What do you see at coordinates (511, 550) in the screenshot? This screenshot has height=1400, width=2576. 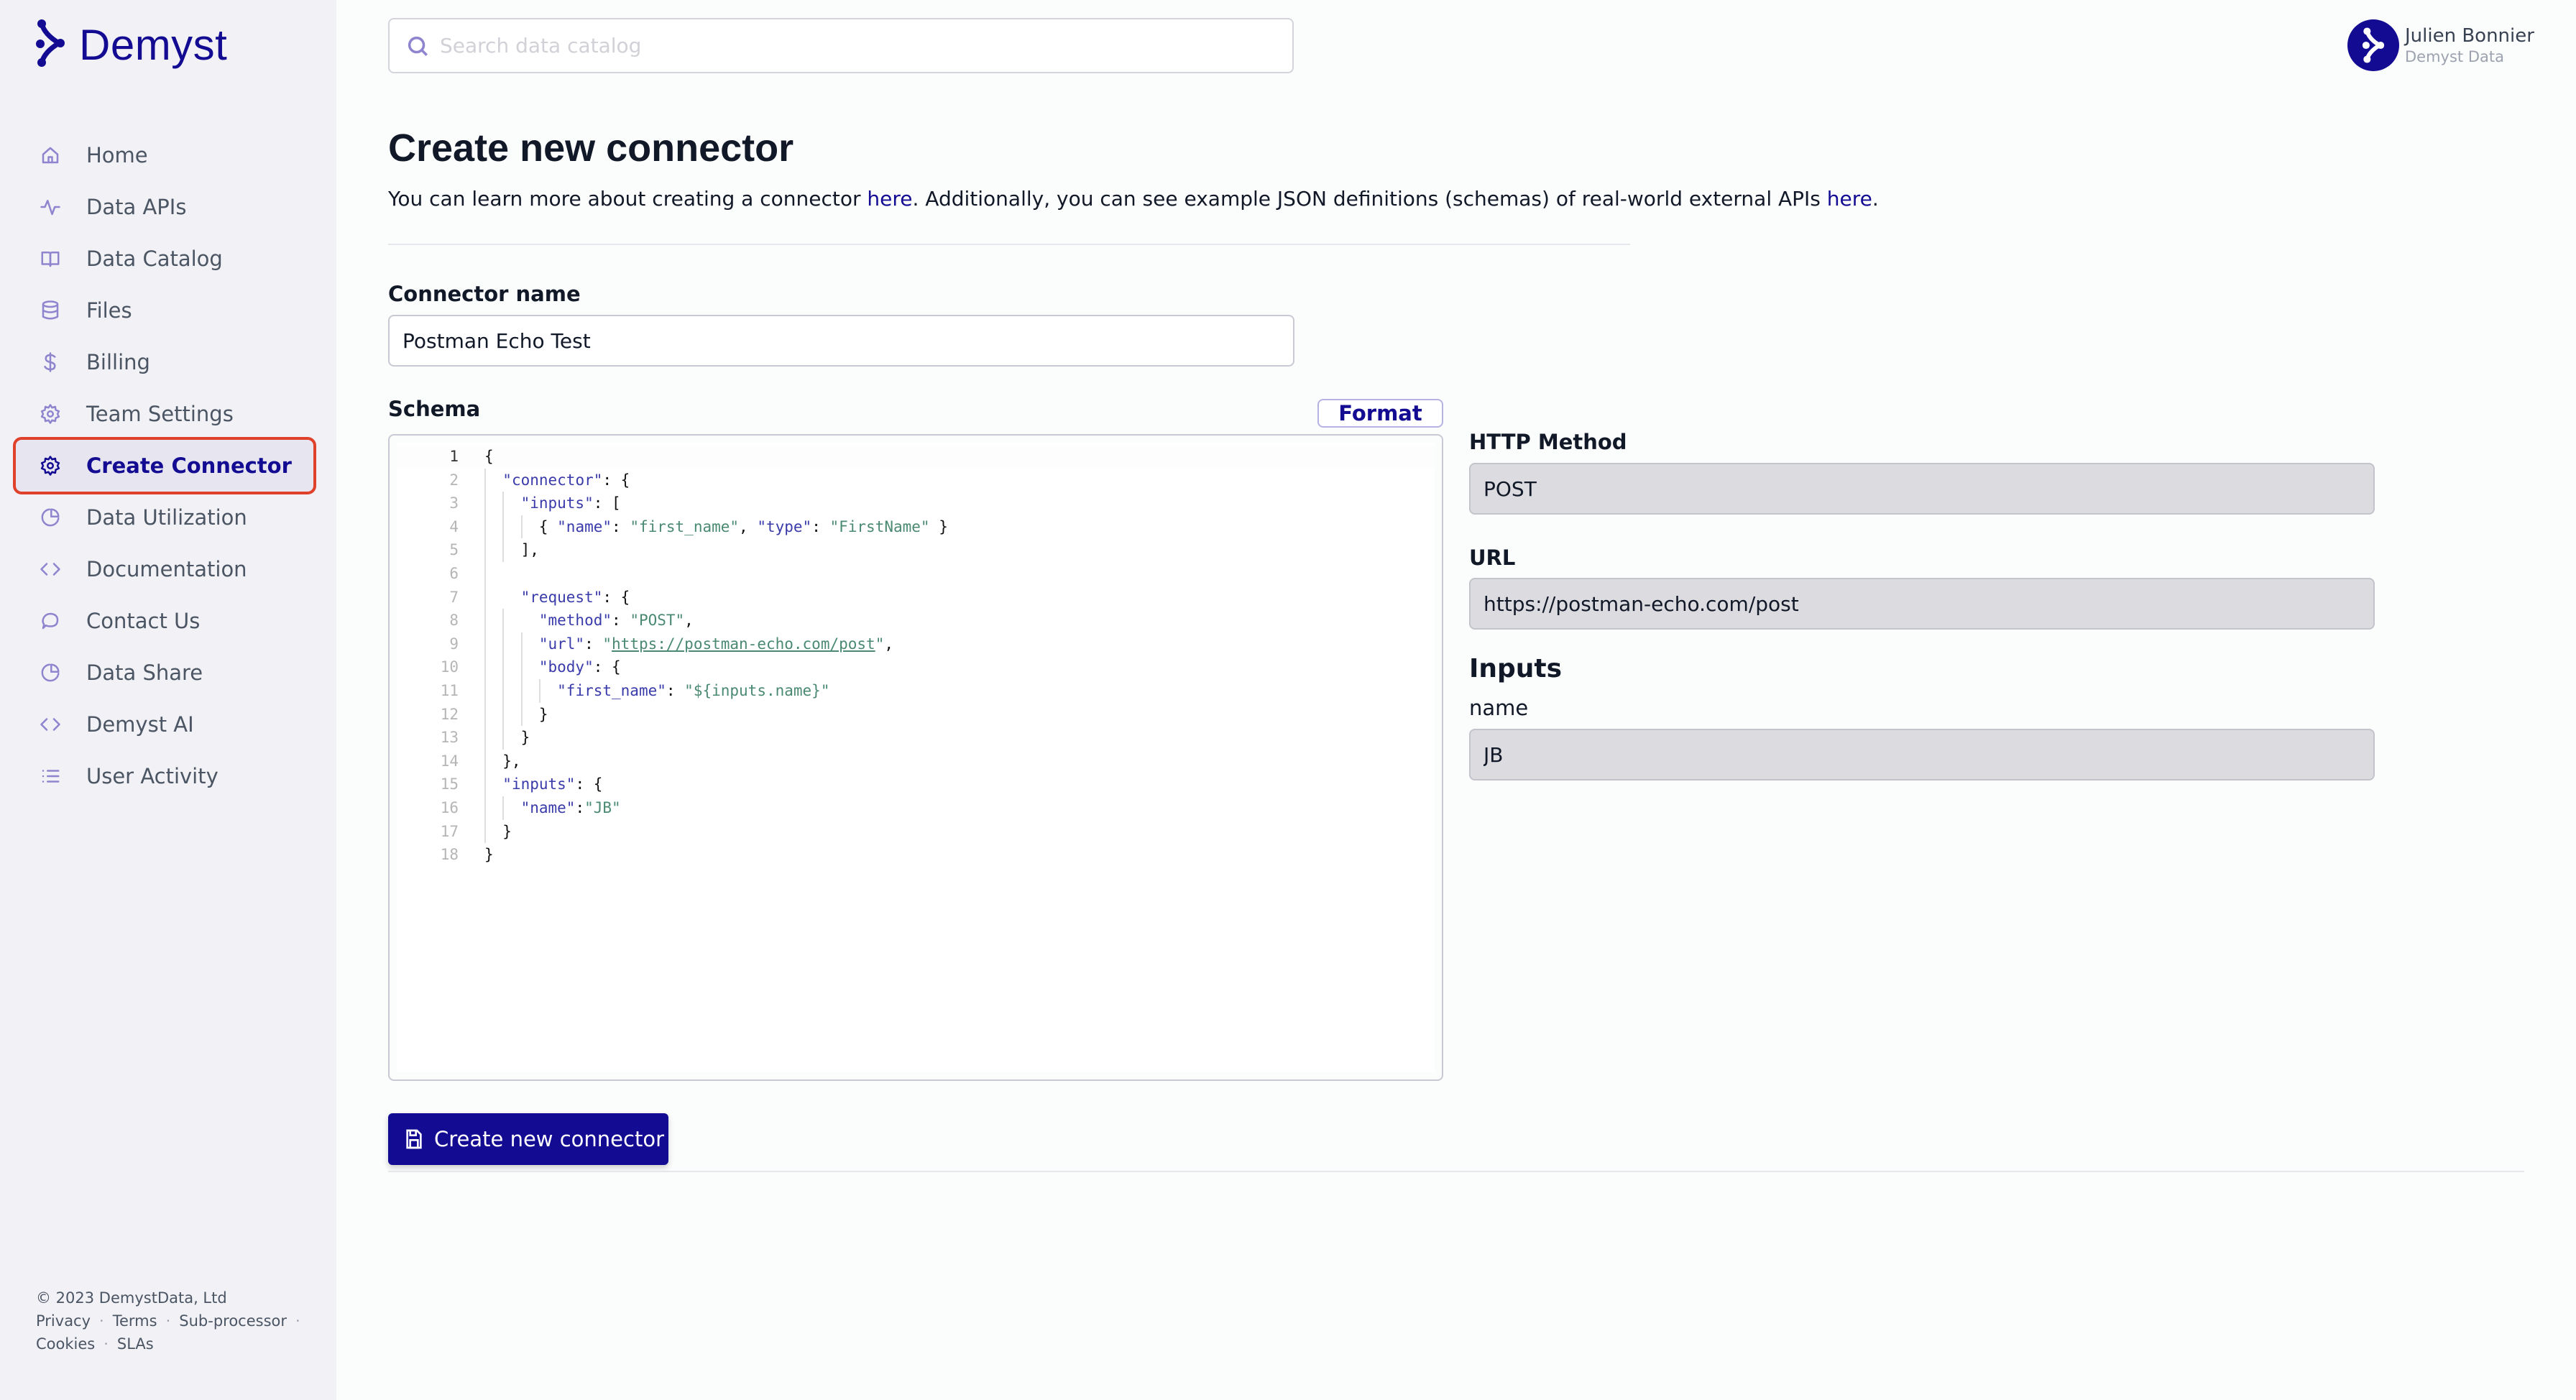 I see `code-text: ],` at bounding box center [511, 550].